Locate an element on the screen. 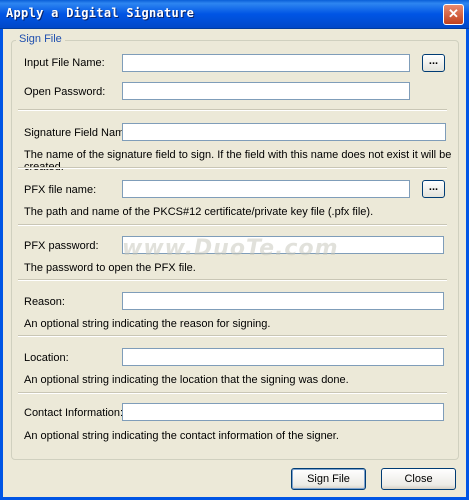  location-label: Location: is located at coordinates (46, 358).